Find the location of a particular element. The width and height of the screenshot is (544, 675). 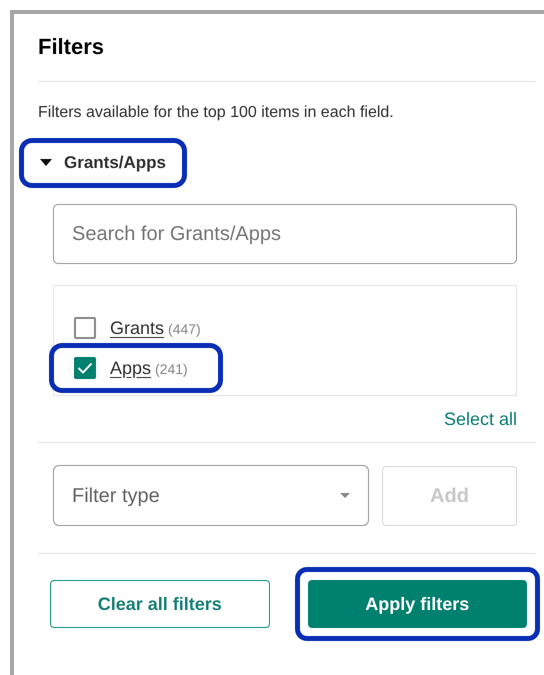

option-link: Apps is located at coordinates (131, 368).